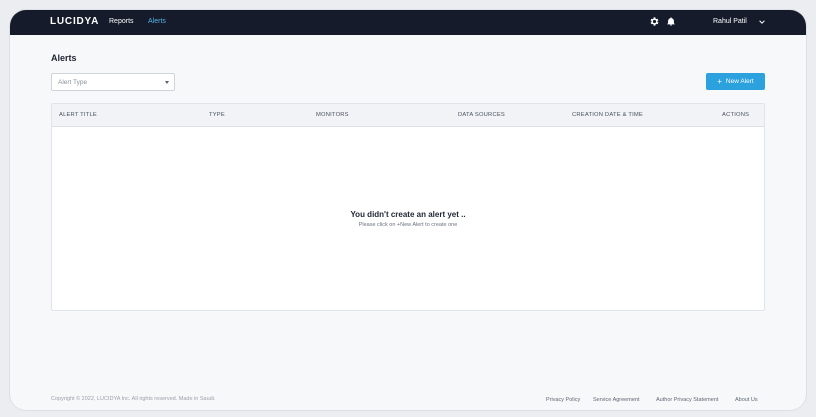 Image resolution: width=816 pixels, height=417 pixels. What do you see at coordinates (762, 22) in the screenshot?
I see `chevron-down-icon` at bounding box center [762, 22].